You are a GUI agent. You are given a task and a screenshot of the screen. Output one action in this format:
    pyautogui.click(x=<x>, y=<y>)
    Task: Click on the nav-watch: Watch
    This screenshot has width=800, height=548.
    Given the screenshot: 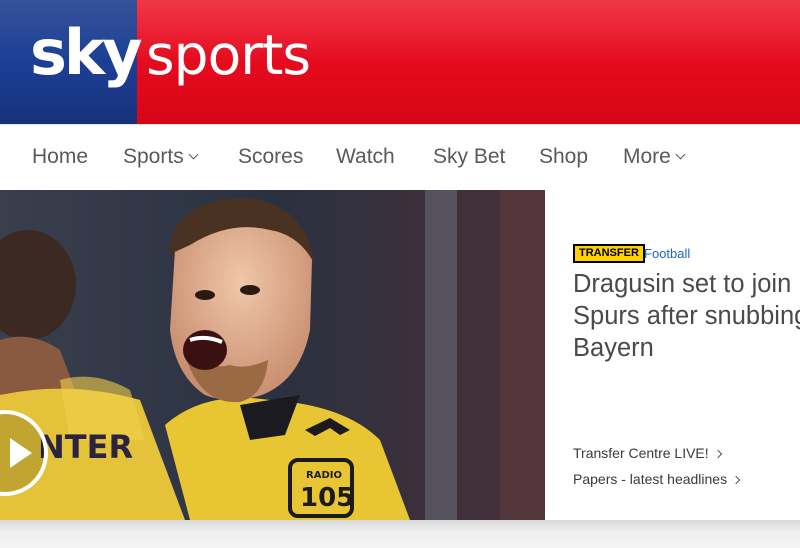 What is the action you would take?
    pyautogui.click(x=365, y=157)
    